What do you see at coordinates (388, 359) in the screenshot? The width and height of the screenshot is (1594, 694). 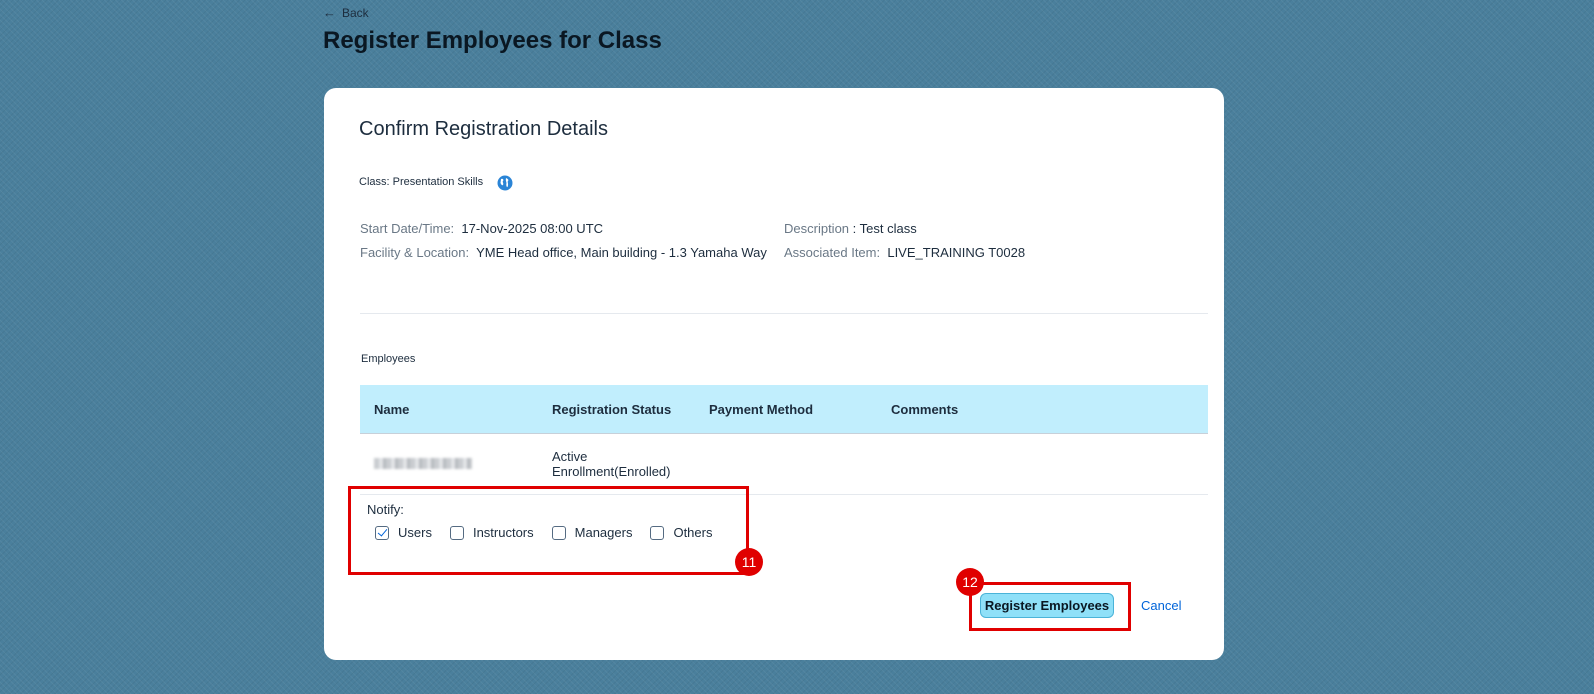 I see `employees-label: Employees` at bounding box center [388, 359].